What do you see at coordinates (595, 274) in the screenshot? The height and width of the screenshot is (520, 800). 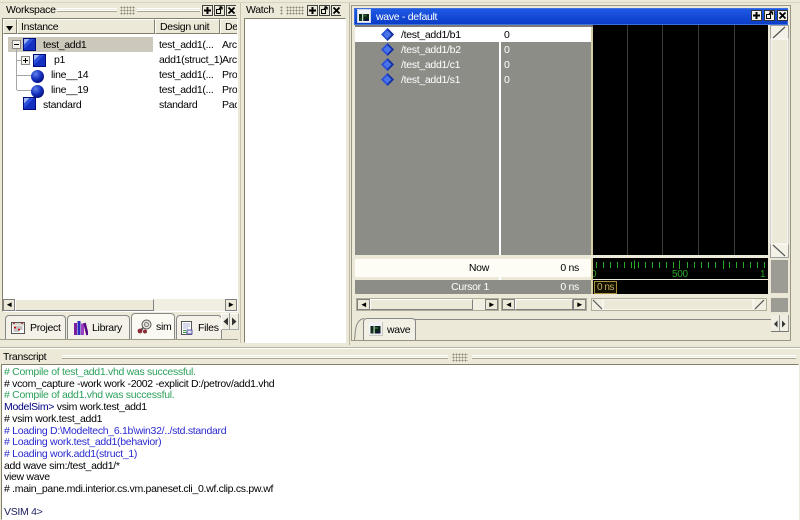 I see `svg-text: 0` at bounding box center [595, 274].